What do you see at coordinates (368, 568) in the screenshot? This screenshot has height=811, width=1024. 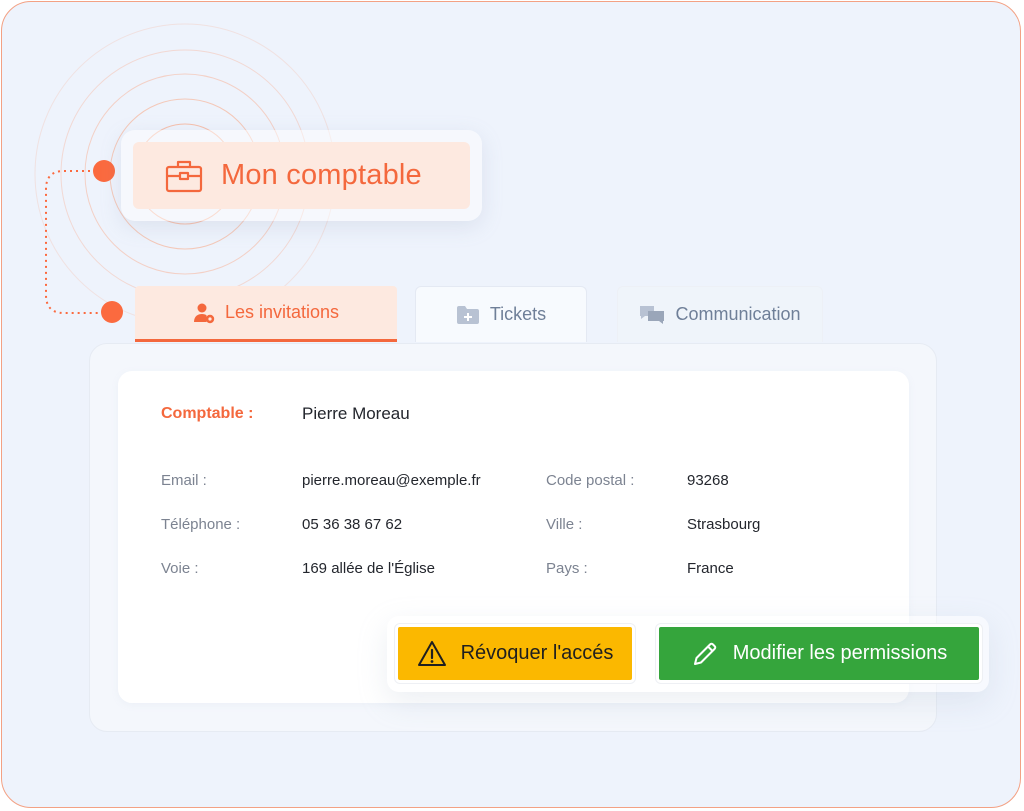 I see `street-value: 169 allée de l'Église` at bounding box center [368, 568].